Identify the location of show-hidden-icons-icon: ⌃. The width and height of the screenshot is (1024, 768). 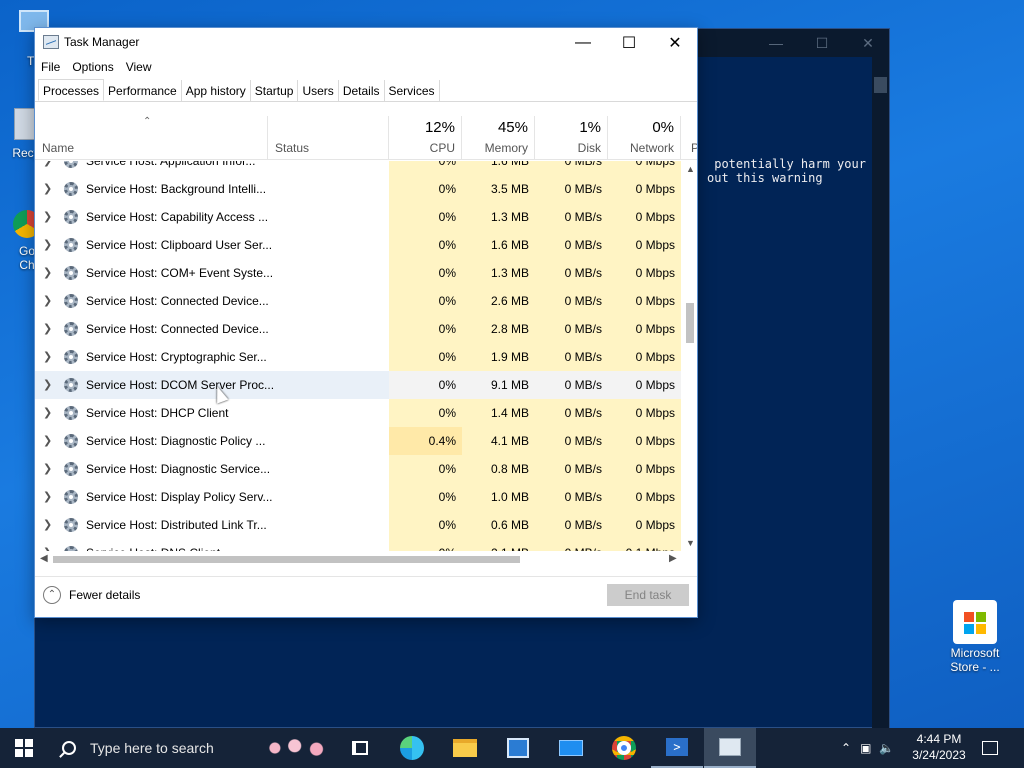
(846, 748).